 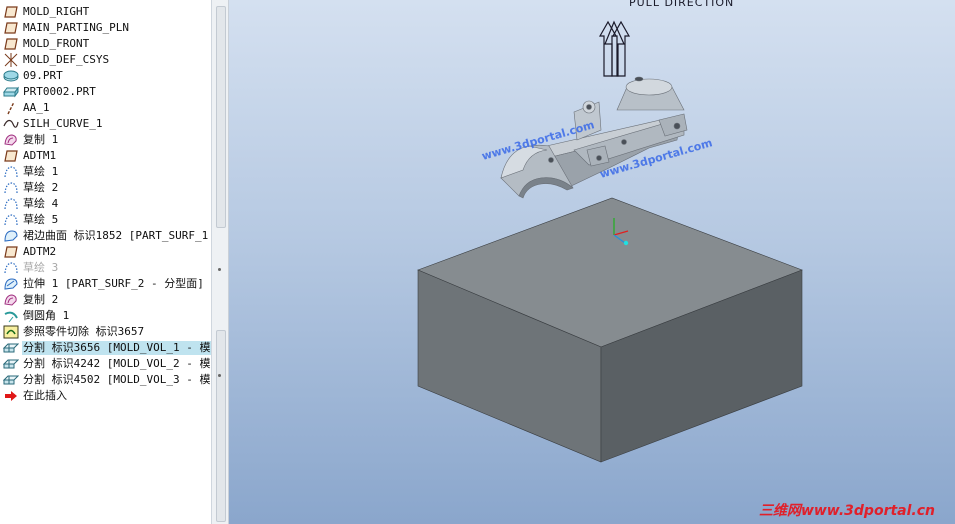 I want to click on watermark-url: www.3dportal.cn, so click(x=867, y=511).